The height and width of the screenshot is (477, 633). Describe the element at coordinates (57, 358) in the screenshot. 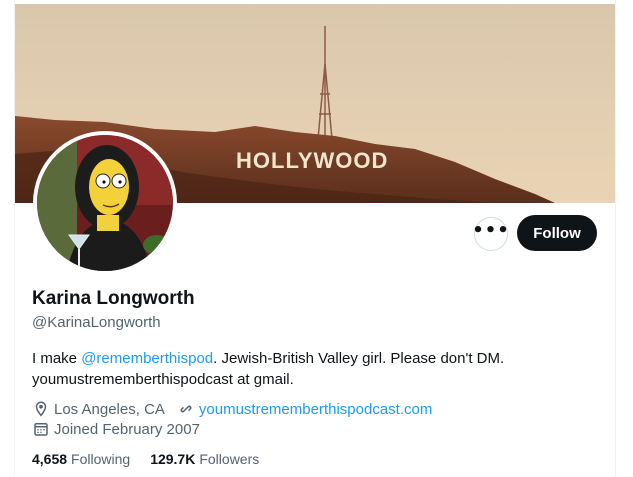

I see `bio-text: I make` at that location.